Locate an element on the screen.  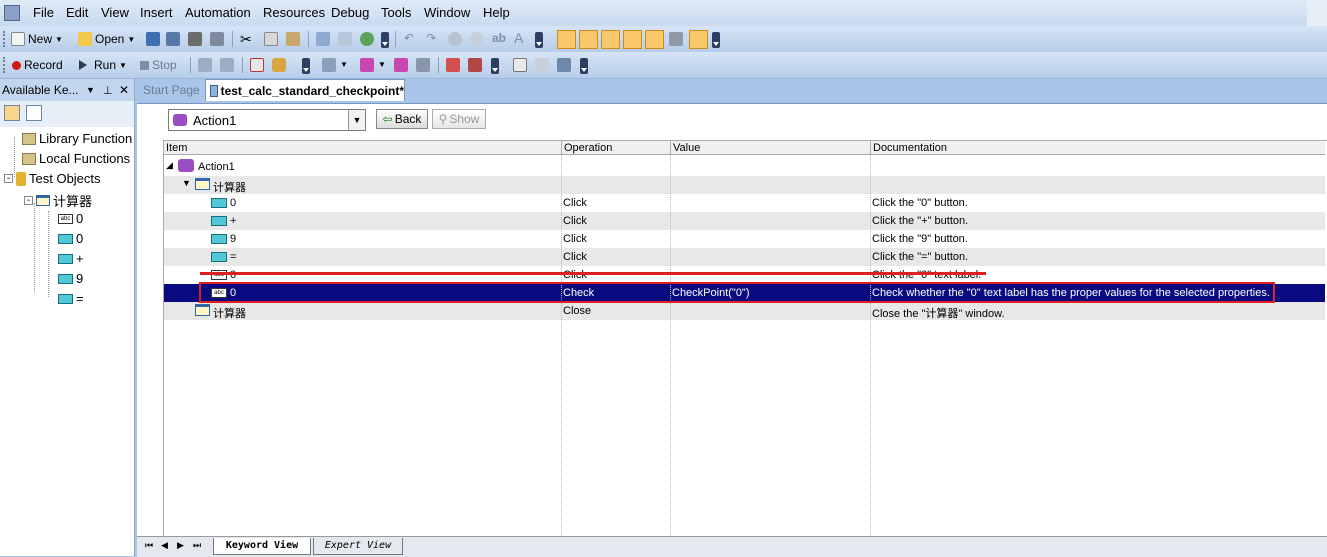
table-row: = Click Click the "=" button. is located at coordinates (744, 257).